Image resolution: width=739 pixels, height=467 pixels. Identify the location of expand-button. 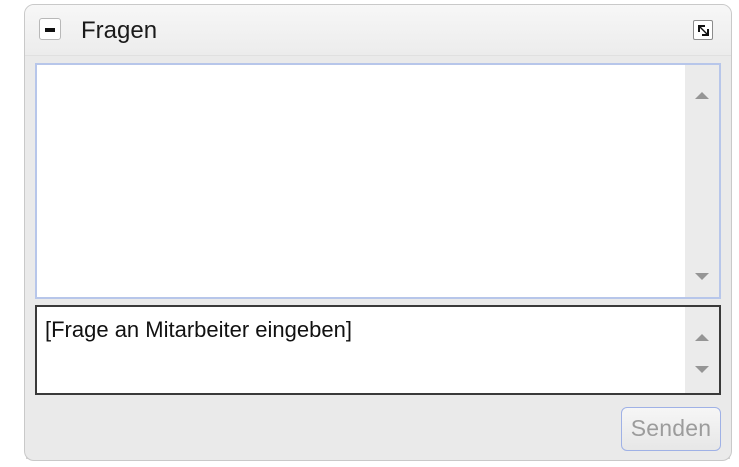
(703, 30).